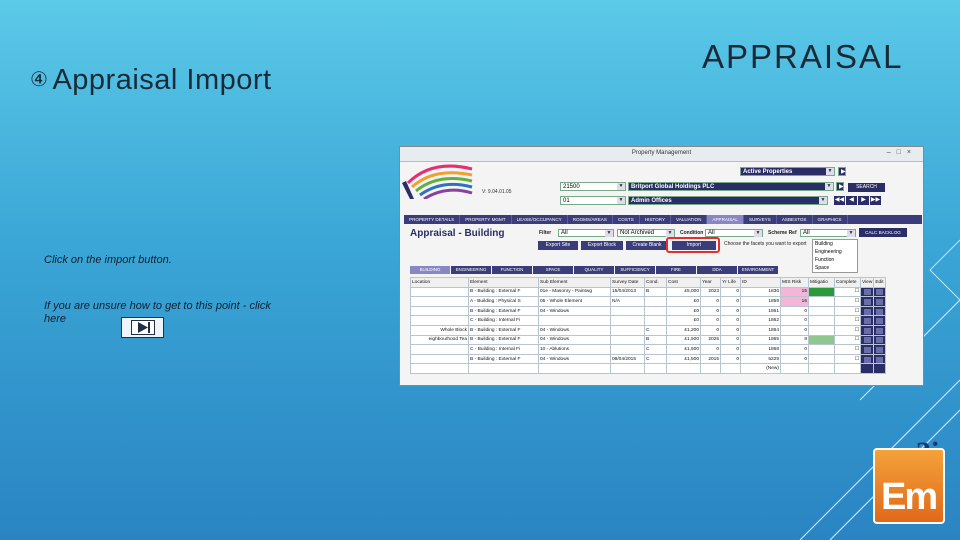 Image resolution: width=960 pixels, height=540 pixels. What do you see at coordinates (689, 219) in the screenshot?
I see `tab-valuation: VALUATION` at bounding box center [689, 219].